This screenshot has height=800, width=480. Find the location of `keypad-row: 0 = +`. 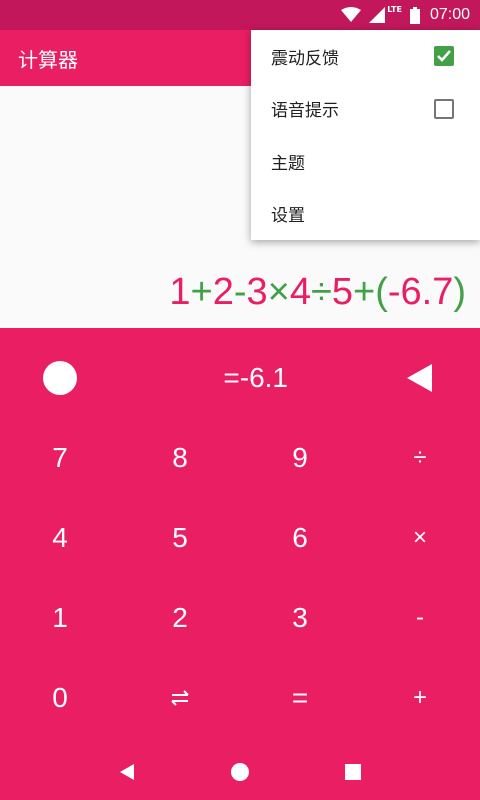

keypad-row: 0 = + is located at coordinates (240, 698).